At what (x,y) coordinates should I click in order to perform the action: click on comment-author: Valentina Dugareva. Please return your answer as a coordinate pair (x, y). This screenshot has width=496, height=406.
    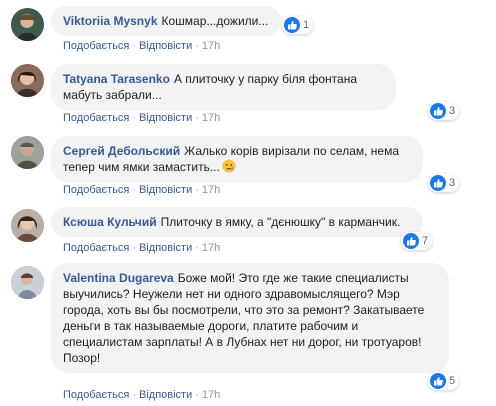
    Looking at the image, I should click on (118, 278).